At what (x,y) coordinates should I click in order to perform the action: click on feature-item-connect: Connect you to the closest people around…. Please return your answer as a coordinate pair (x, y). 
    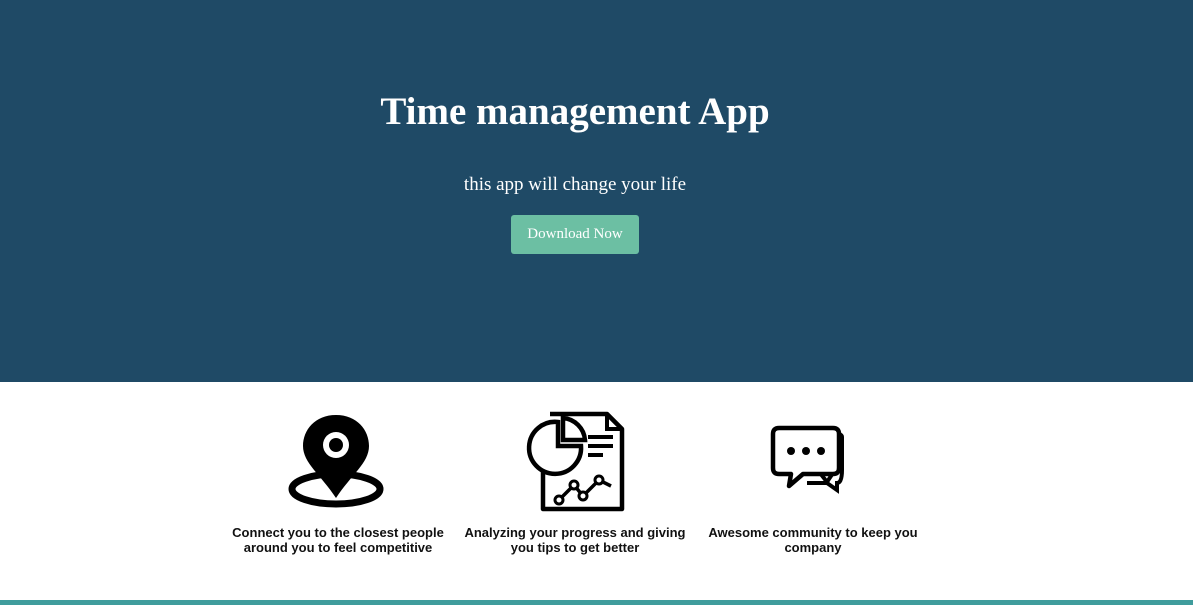
    Looking at the image, I should click on (338, 482).